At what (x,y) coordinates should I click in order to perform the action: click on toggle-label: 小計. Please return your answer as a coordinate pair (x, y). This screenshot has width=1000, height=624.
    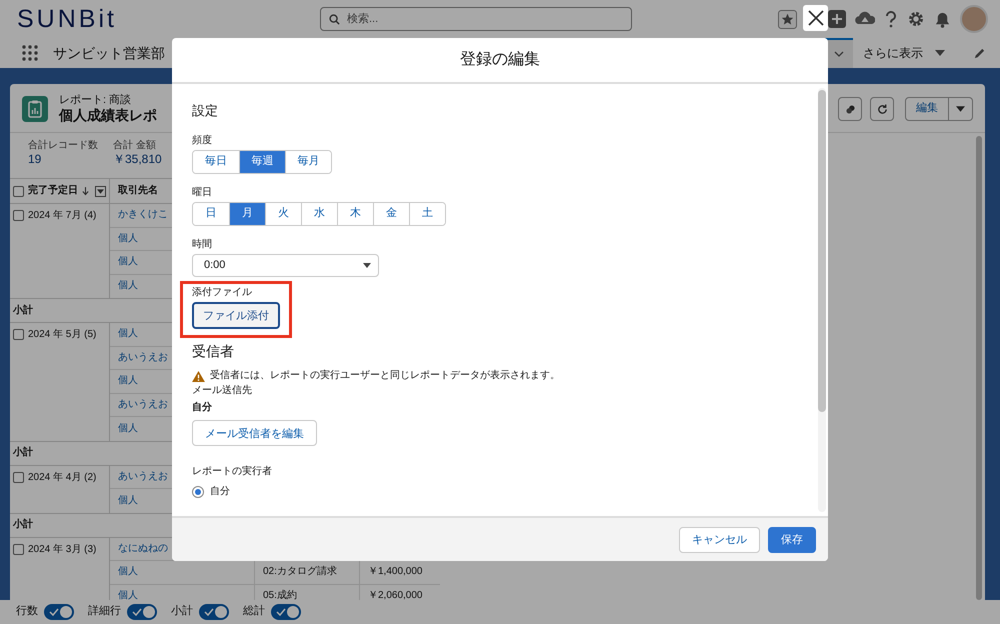
    Looking at the image, I should click on (182, 612).